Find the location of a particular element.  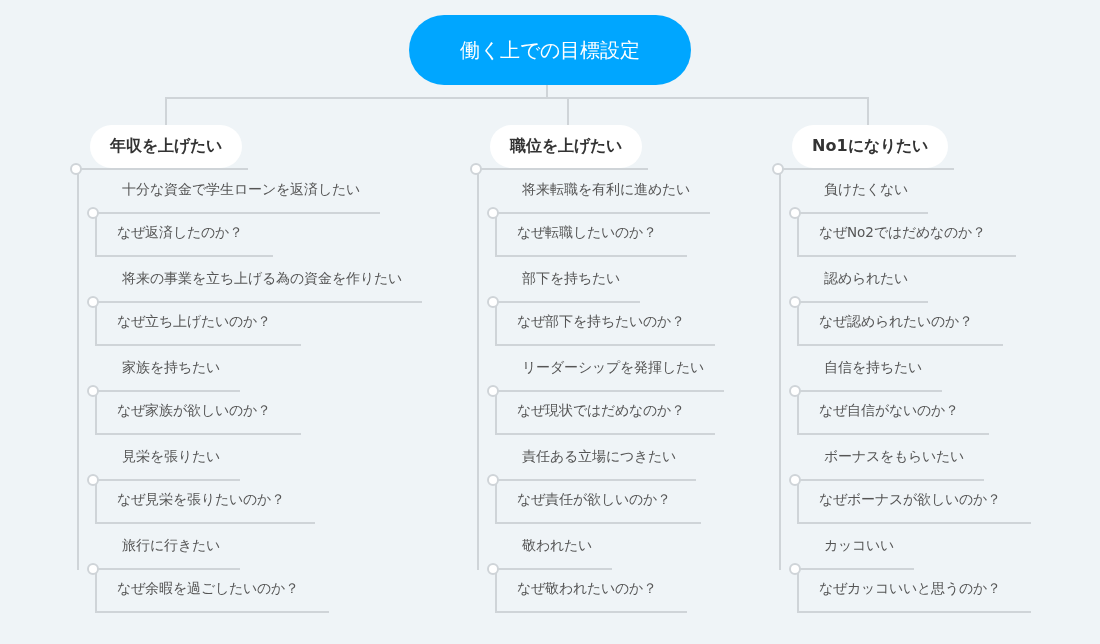

question-topic: なぜ立ち上げたいのか？ is located at coordinates (194, 321).